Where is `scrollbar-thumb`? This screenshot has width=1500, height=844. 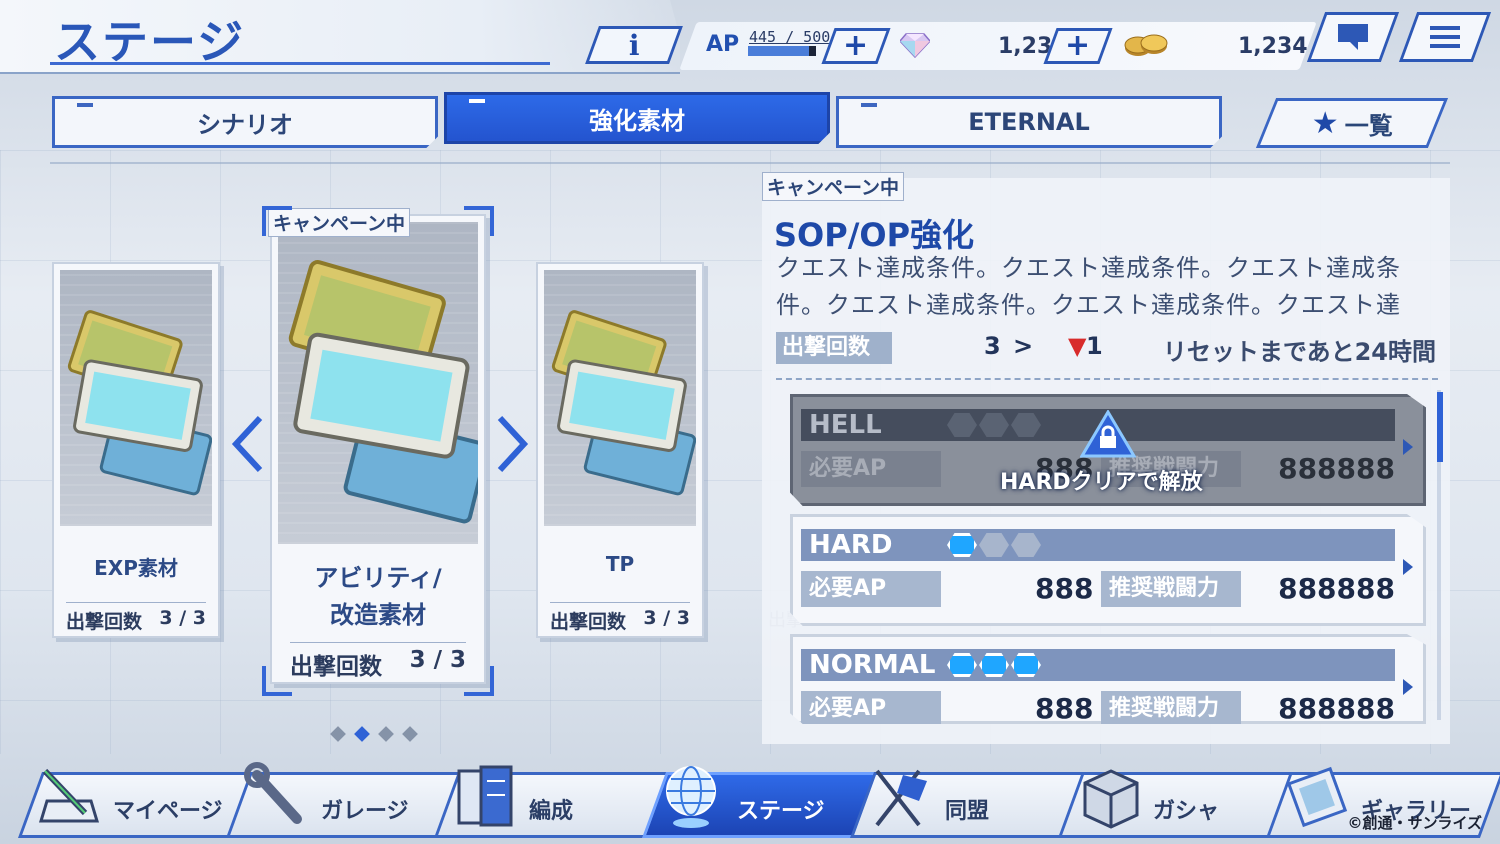
scrollbar-thumb is located at coordinates (1440, 427).